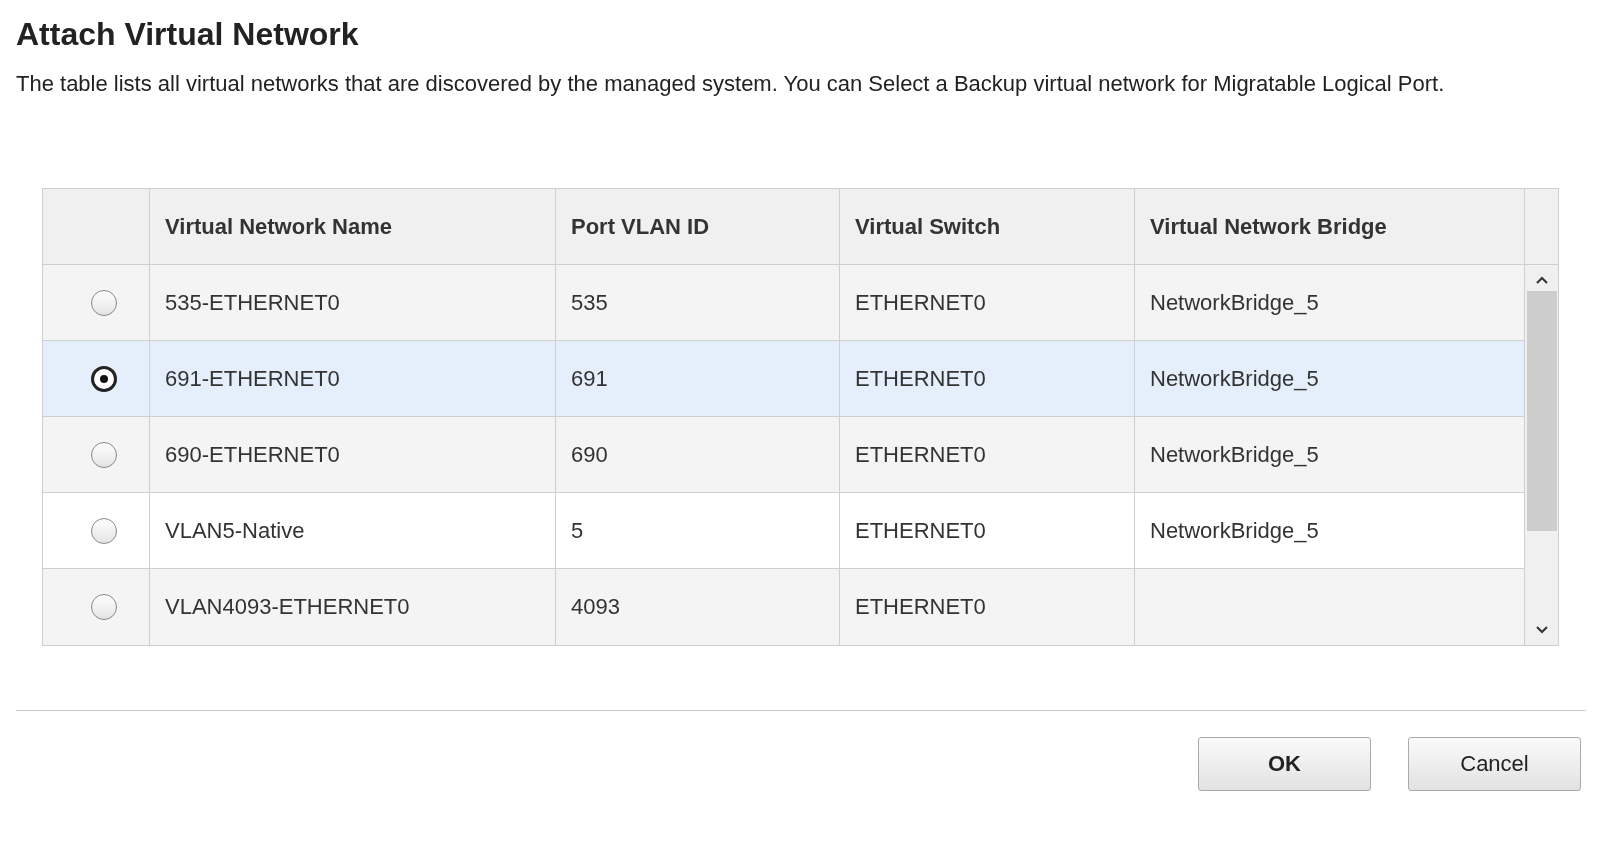 This screenshot has width=1602, height=856. What do you see at coordinates (589, 302) in the screenshot?
I see `table-cell: 535` at bounding box center [589, 302].